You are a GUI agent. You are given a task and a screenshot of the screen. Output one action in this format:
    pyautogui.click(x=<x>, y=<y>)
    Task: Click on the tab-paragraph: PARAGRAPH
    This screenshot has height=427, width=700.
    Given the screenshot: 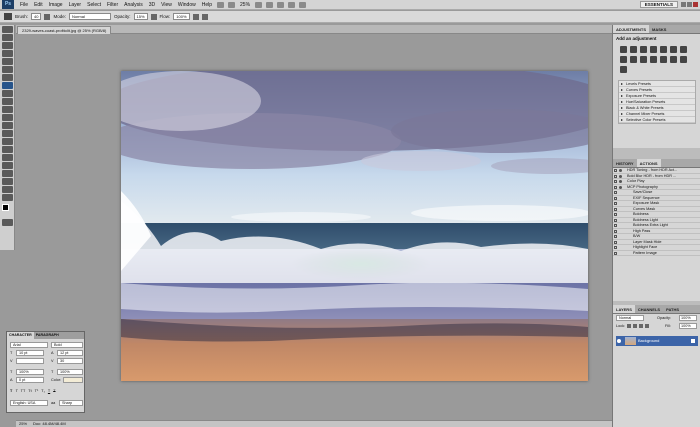 What is the action you would take?
    pyautogui.click(x=47, y=335)
    